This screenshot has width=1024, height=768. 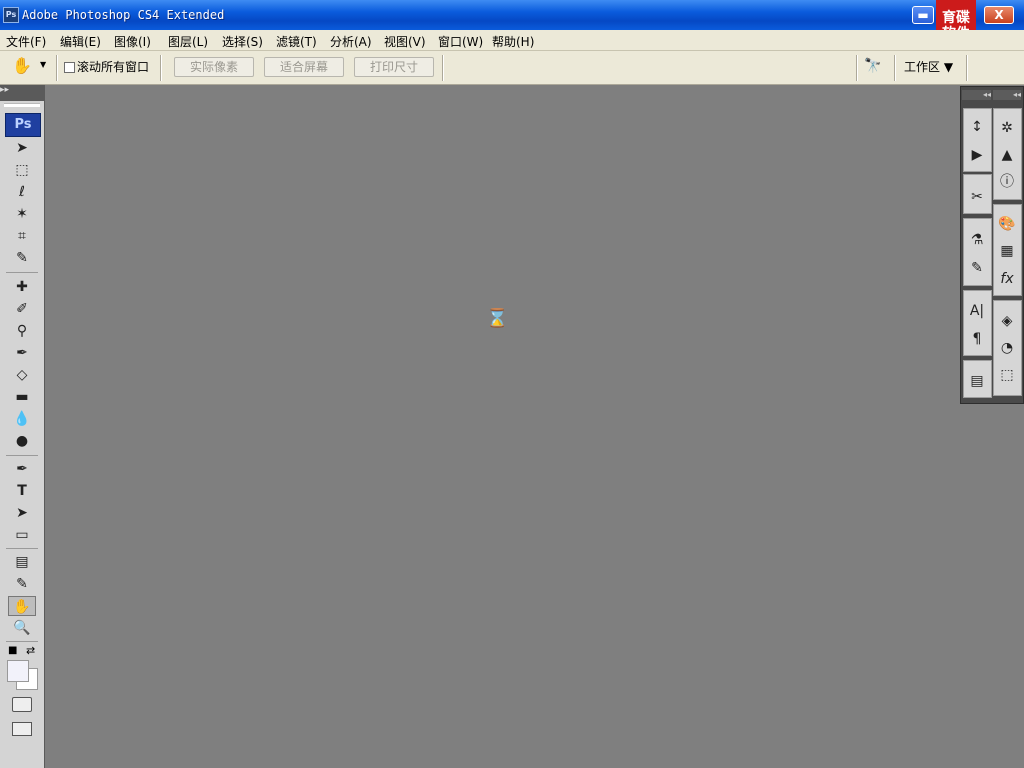 I want to click on tool-presets-icon: ✂, so click(x=977, y=197).